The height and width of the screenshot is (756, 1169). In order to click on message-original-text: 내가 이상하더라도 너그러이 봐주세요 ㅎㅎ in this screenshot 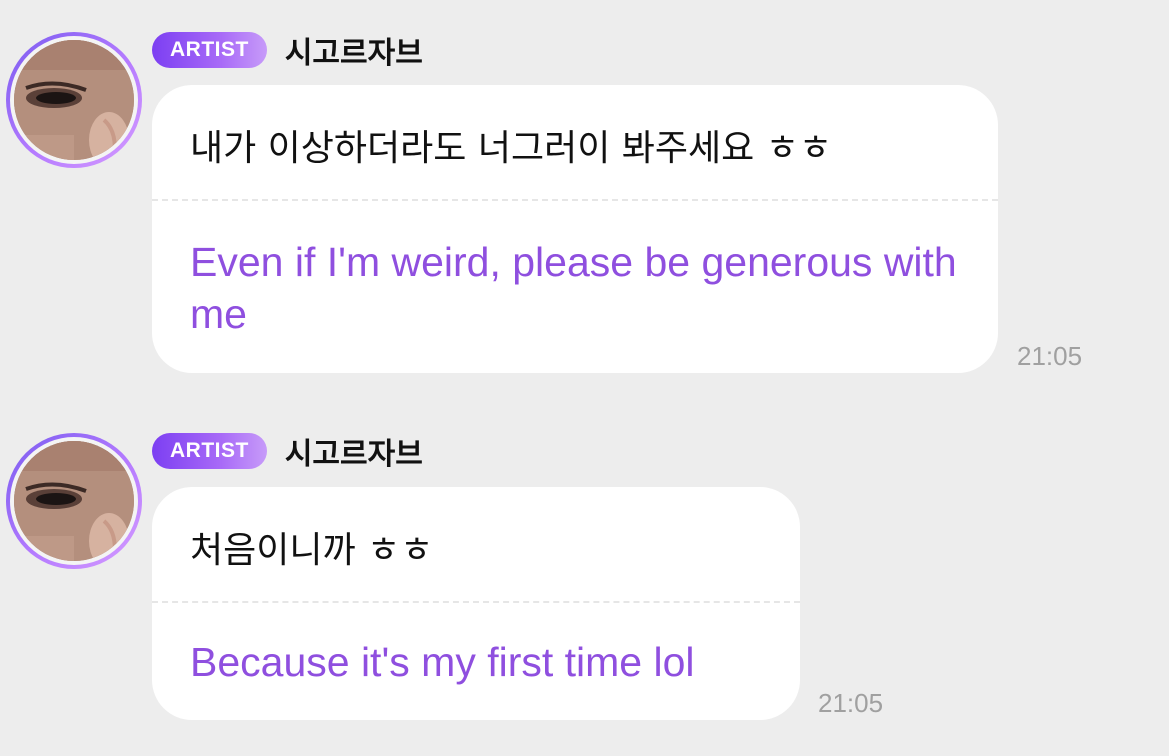, I will do `click(511, 148)`.